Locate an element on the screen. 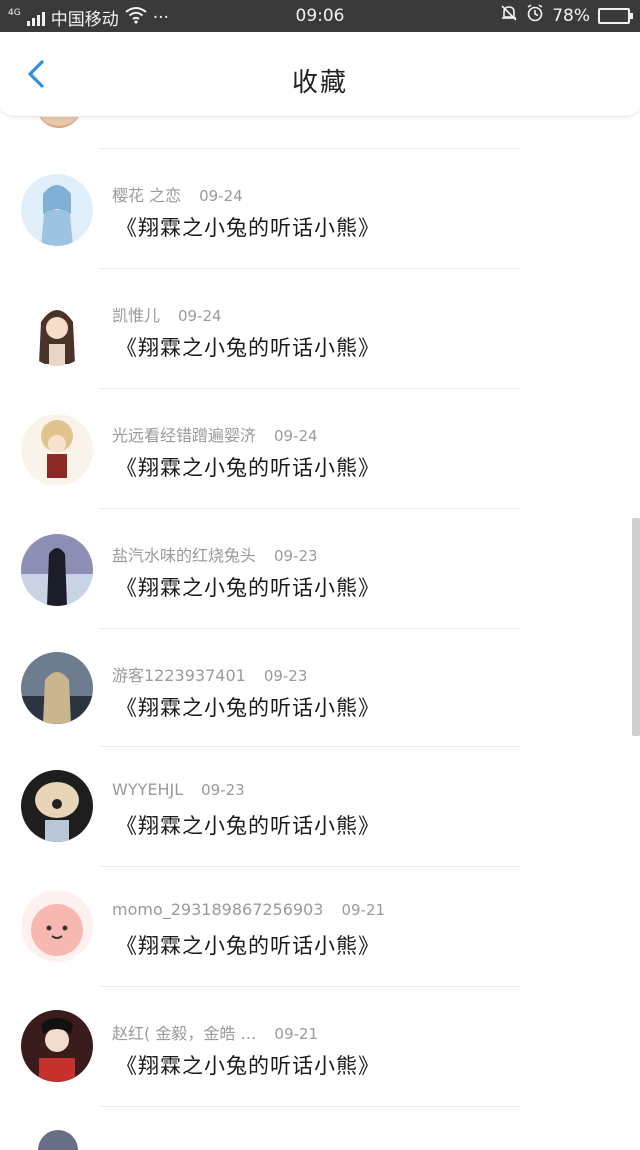 Image resolution: width=640 pixels, height=1150 pixels. username: 凯惟儿 is located at coordinates (136, 315).